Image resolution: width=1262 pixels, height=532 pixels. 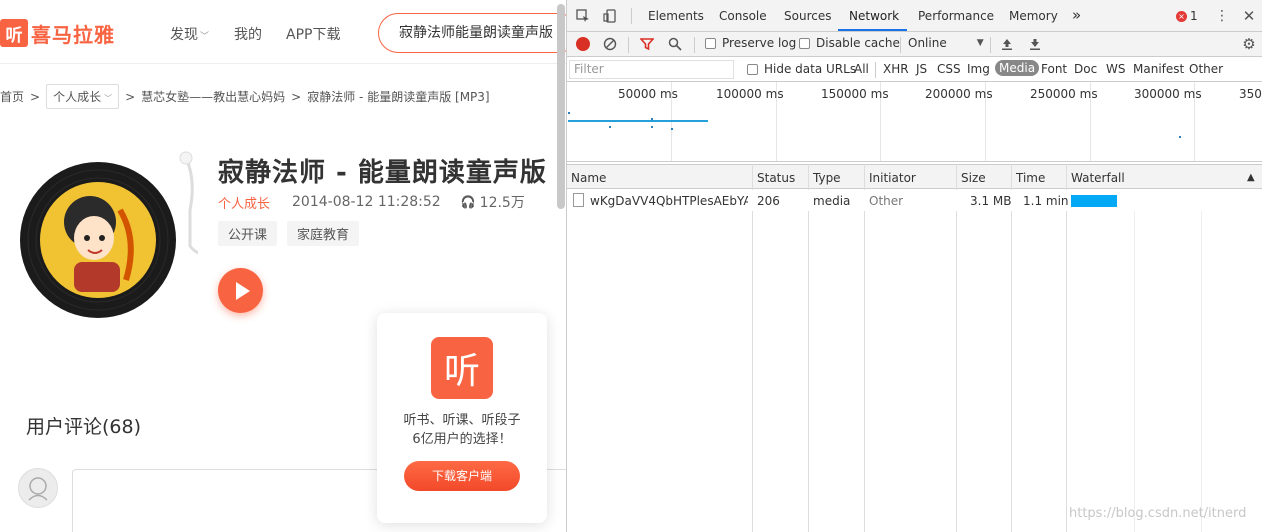 What do you see at coordinates (861, 69) in the screenshot?
I see `filter-type-all: All` at bounding box center [861, 69].